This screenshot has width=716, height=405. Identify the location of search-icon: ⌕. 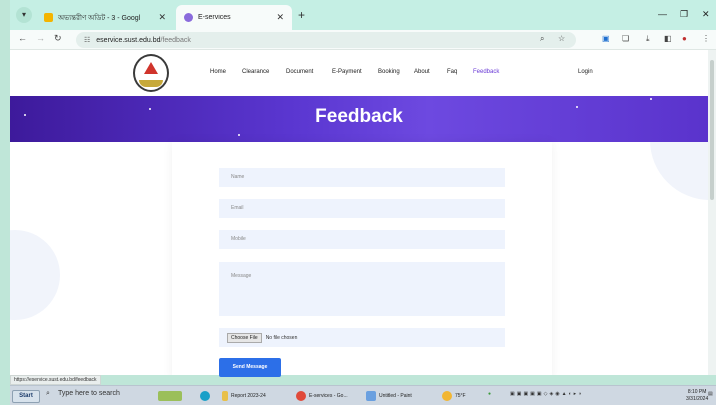
(48, 394).